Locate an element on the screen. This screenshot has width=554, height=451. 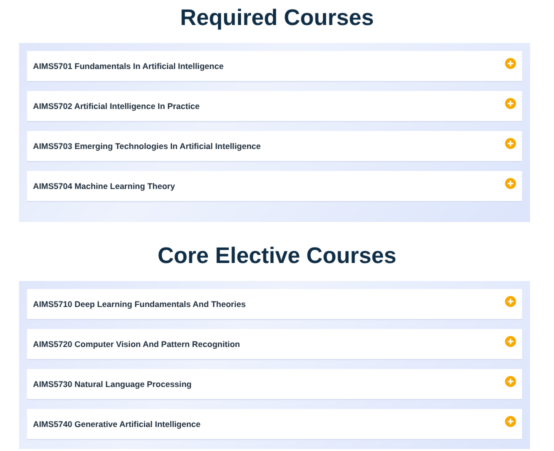
course-accordion-item: AIMS5710 Deep Learning Fundamentals And Theories is located at coordinates (274, 304).